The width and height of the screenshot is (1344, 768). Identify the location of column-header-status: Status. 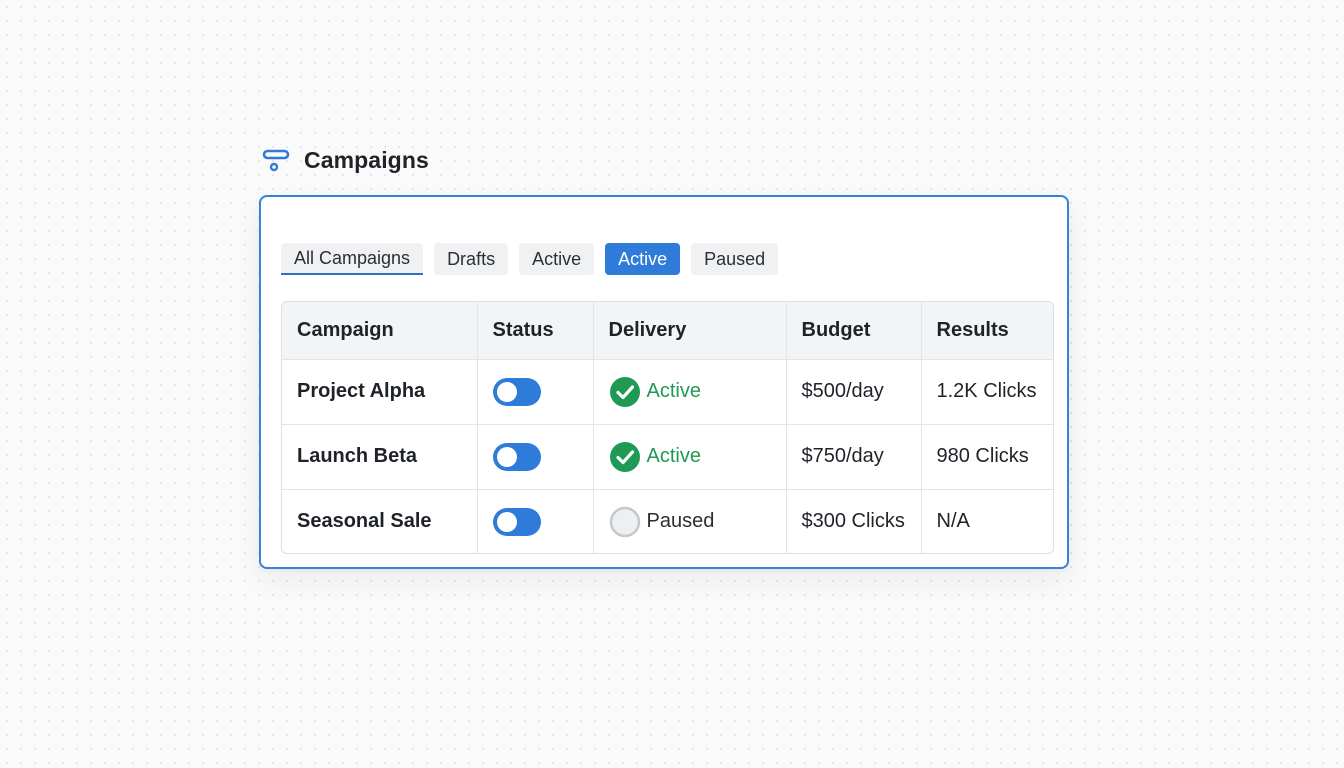
(535, 331).